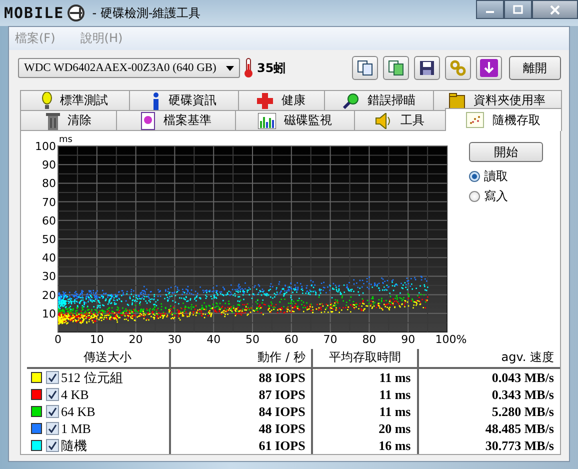 The width and height of the screenshot is (578, 469). I want to click on mode-radio: 讀取, so click(506, 176).